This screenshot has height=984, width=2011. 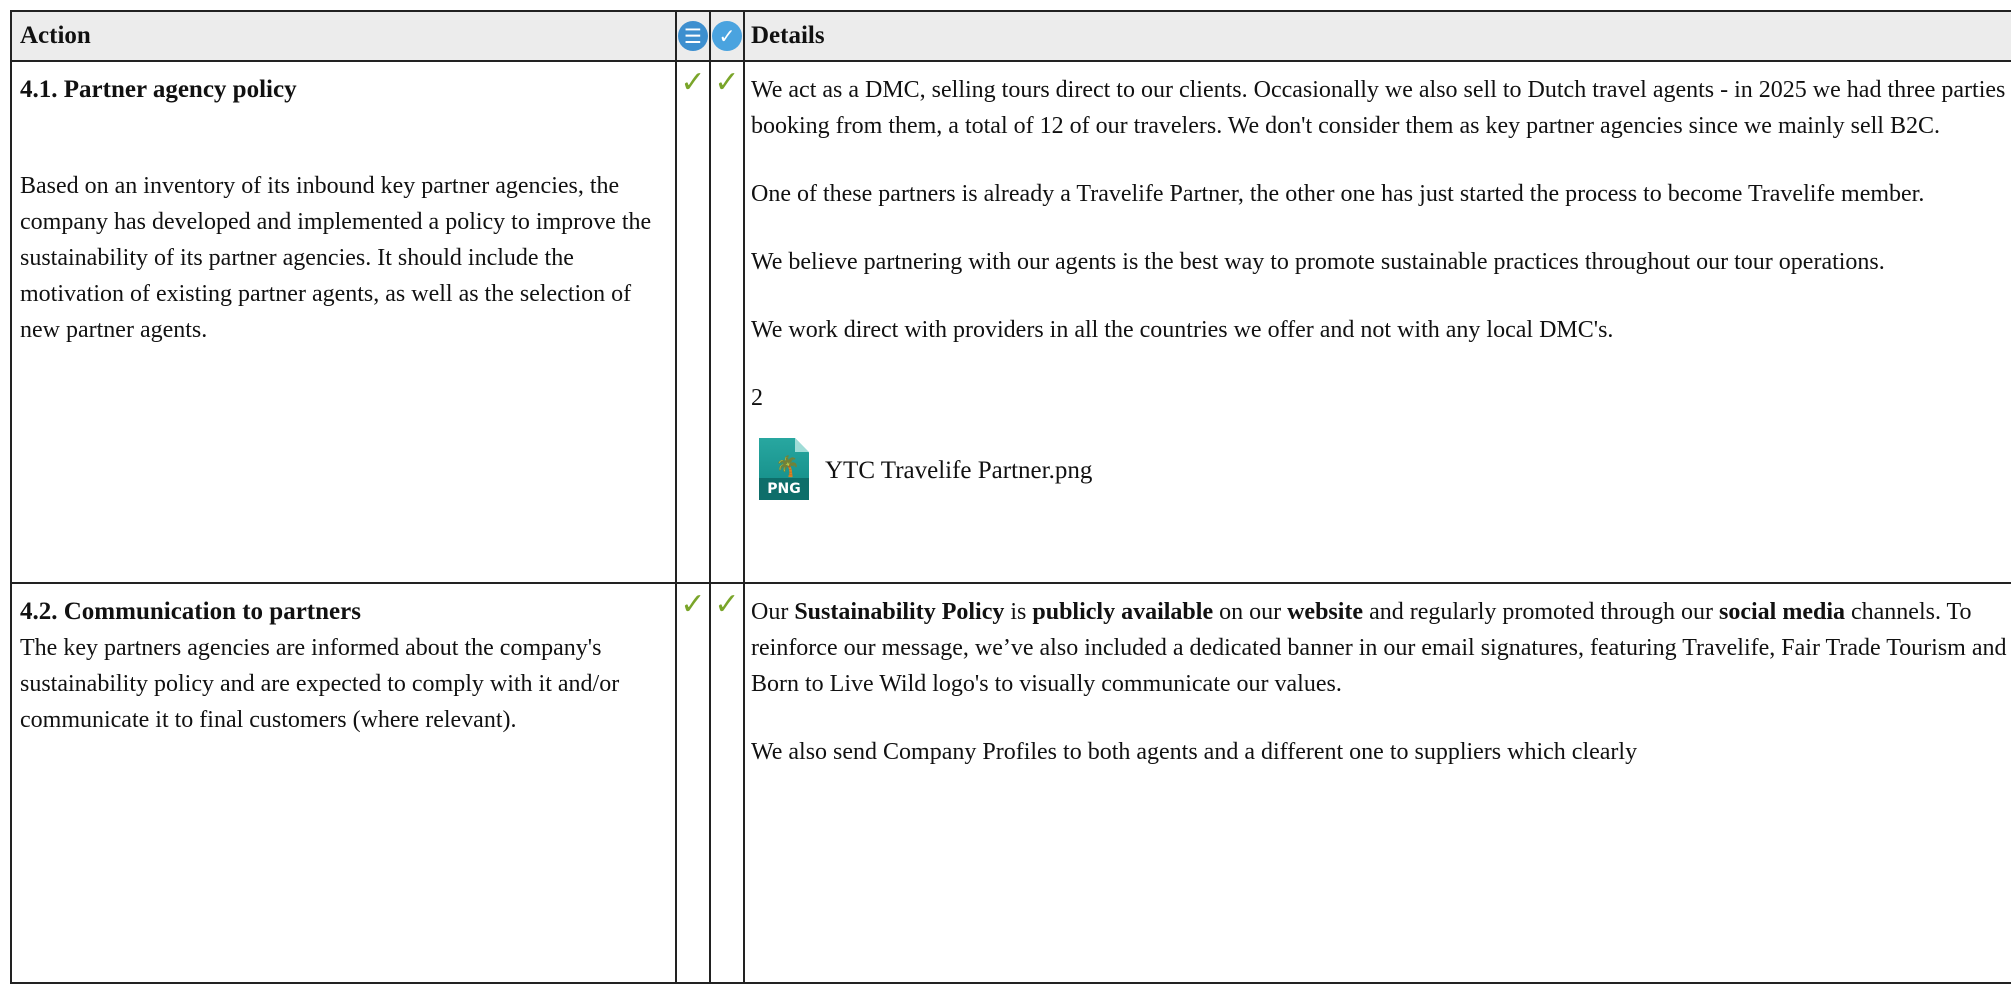 I want to click on action-title: 4.1. Partner agency policy, so click(x=158, y=89).